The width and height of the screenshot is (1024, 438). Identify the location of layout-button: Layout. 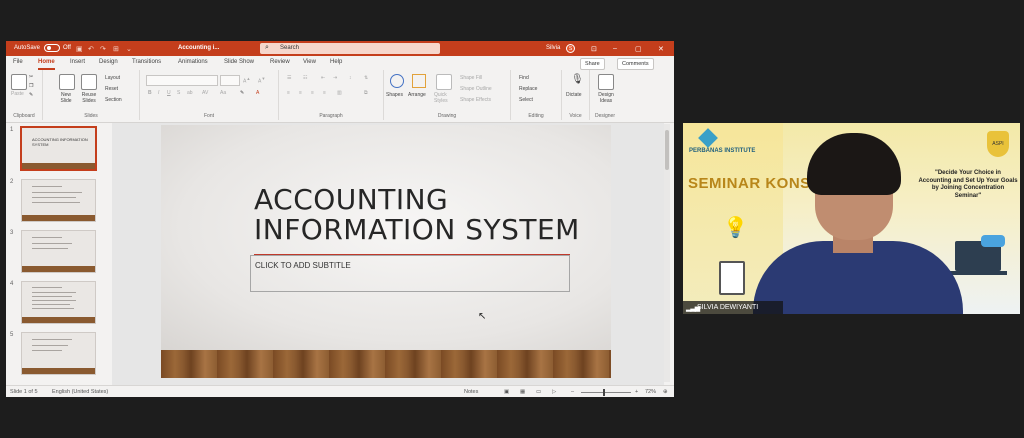
(112, 78).